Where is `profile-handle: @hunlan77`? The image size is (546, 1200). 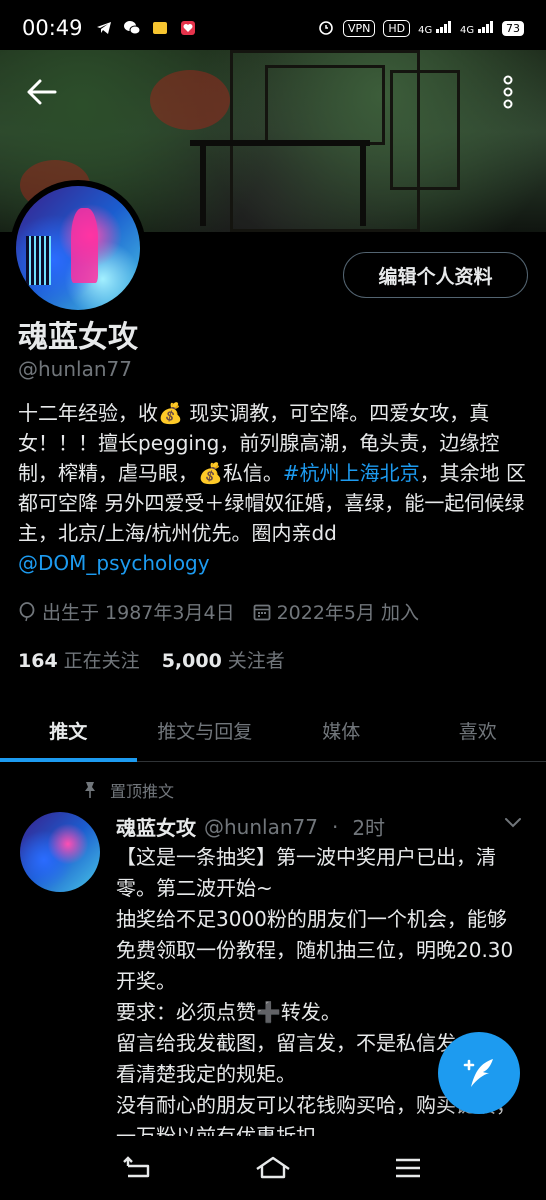
profile-handle: @hunlan77 is located at coordinates (75, 369).